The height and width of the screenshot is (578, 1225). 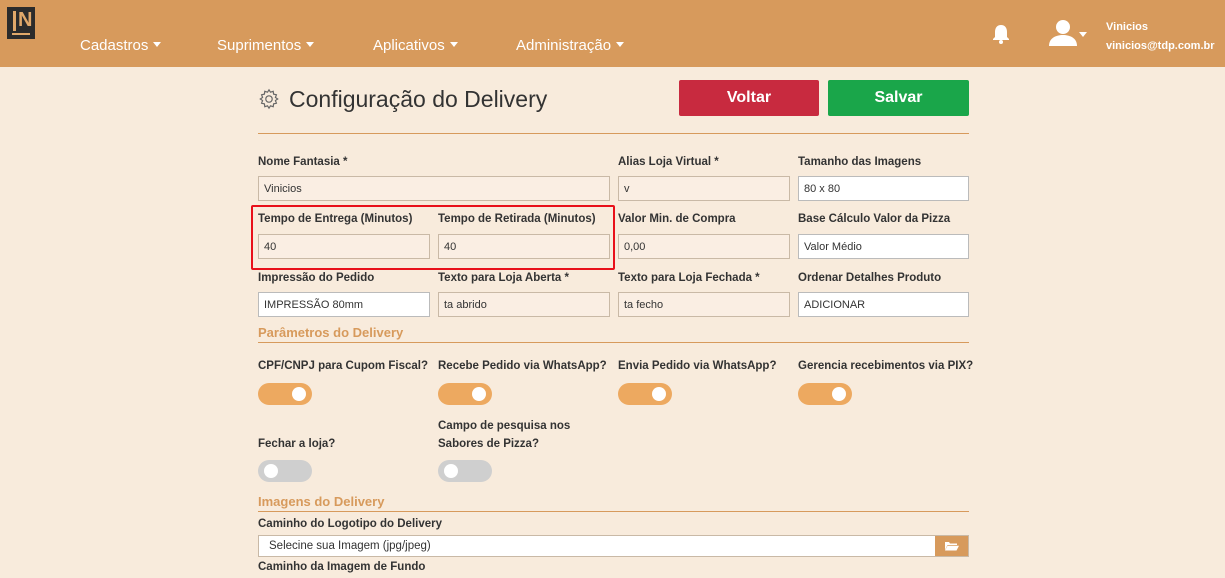 What do you see at coordinates (517, 219) in the screenshot?
I see `tempo-retirada-label: Tempo de Retirada (Minutos)` at bounding box center [517, 219].